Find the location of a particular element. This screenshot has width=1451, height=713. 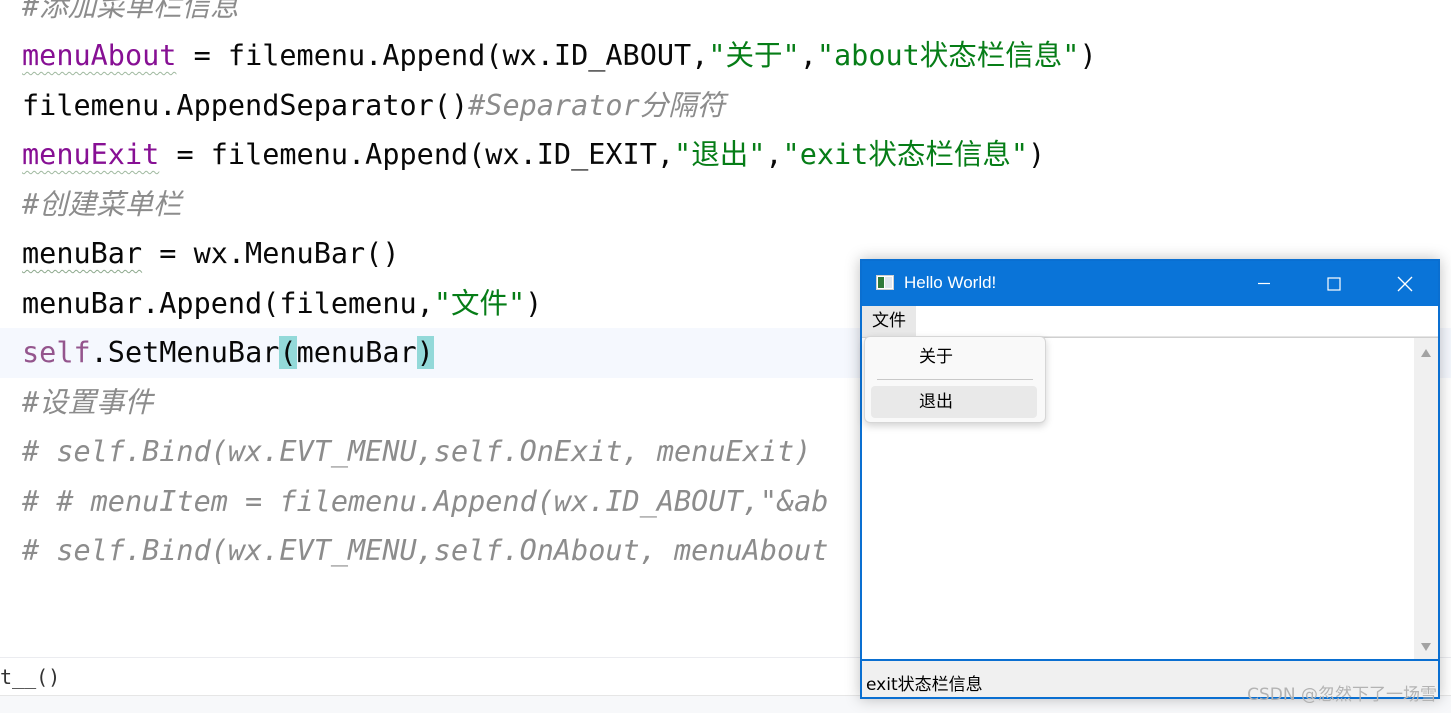

close-button is located at coordinates (1404, 283).